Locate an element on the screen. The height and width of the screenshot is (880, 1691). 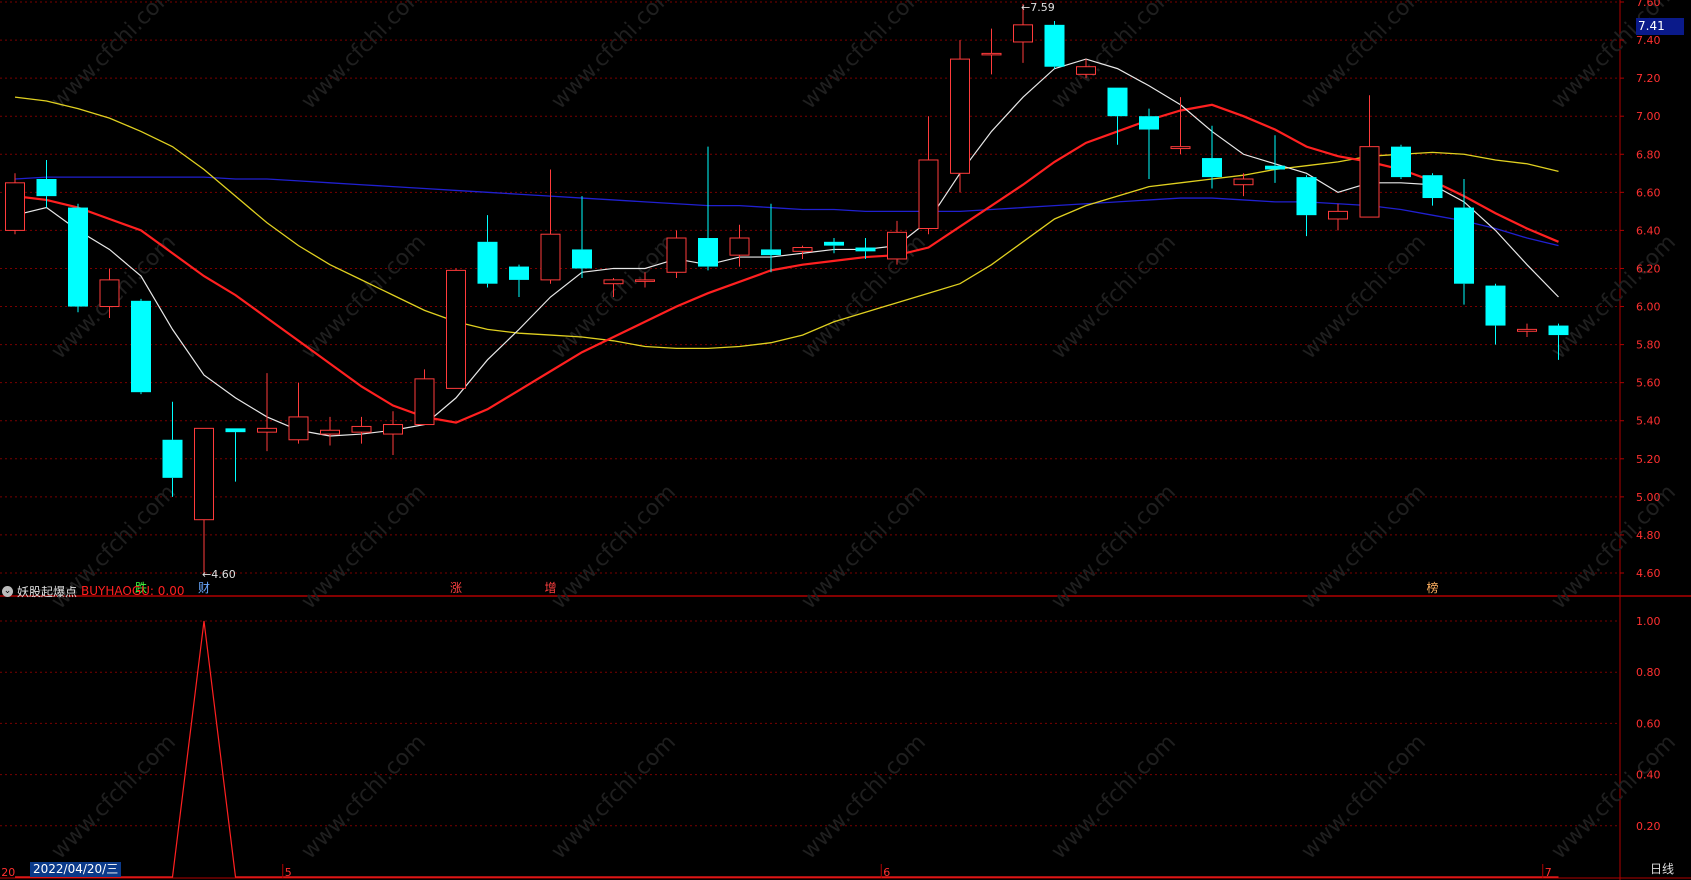
period-button: 日线 is located at coordinates (1662, 869).